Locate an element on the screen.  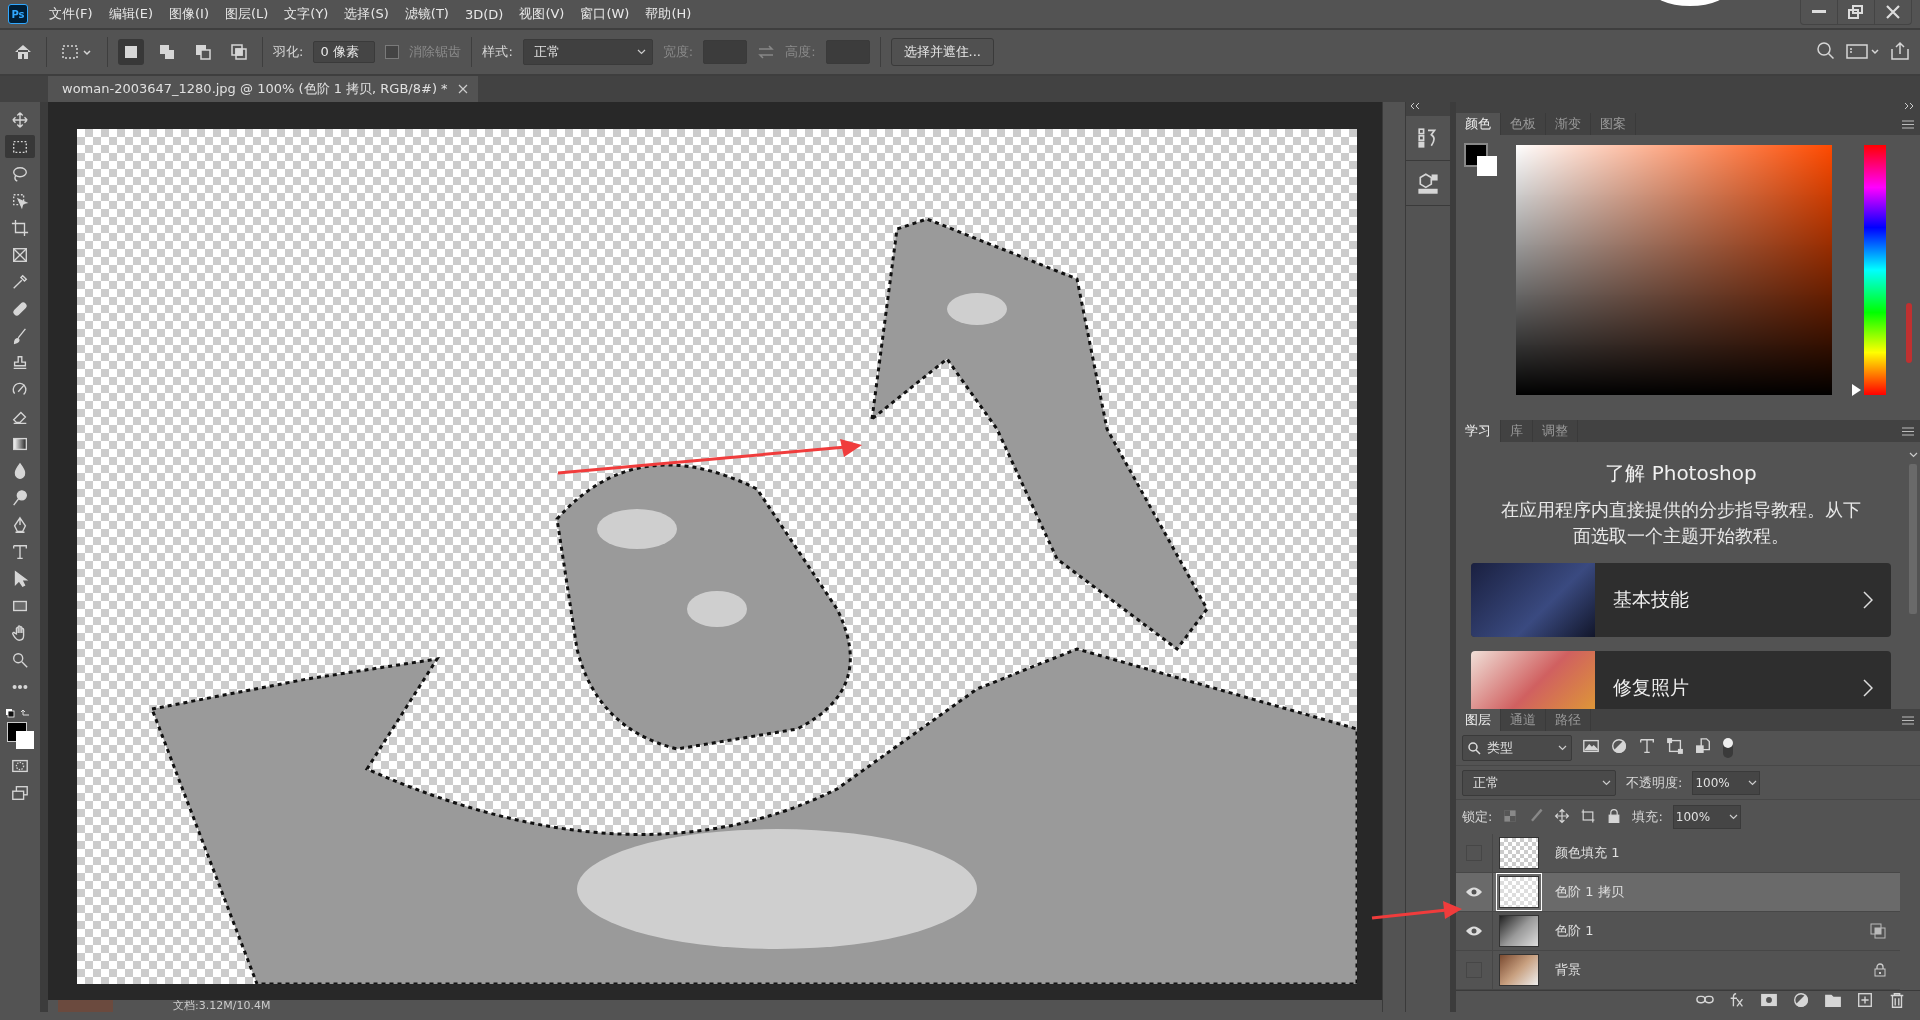
panel-tab: 学习 is located at coordinates (1478, 431).